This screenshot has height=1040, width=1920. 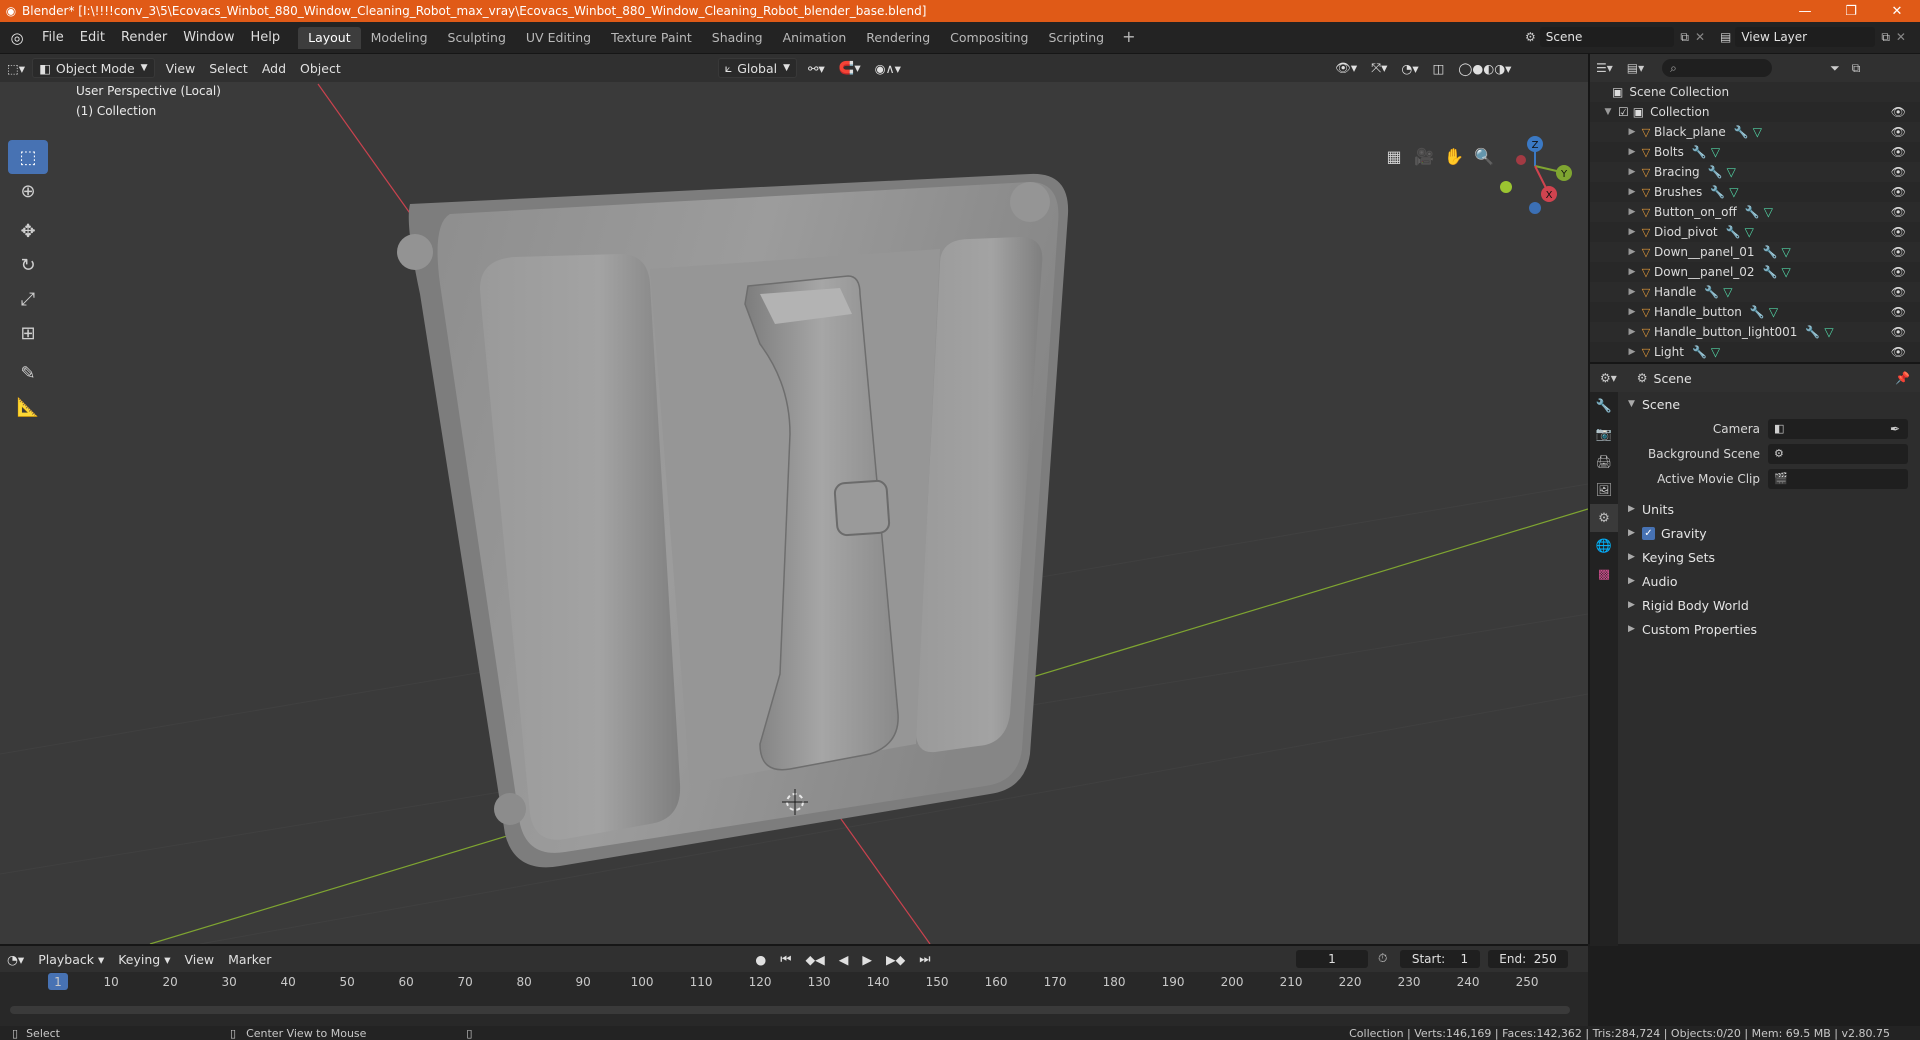 What do you see at coordinates (1604, 518) in the screenshot?
I see `scene-tab-icon: ⚙` at bounding box center [1604, 518].